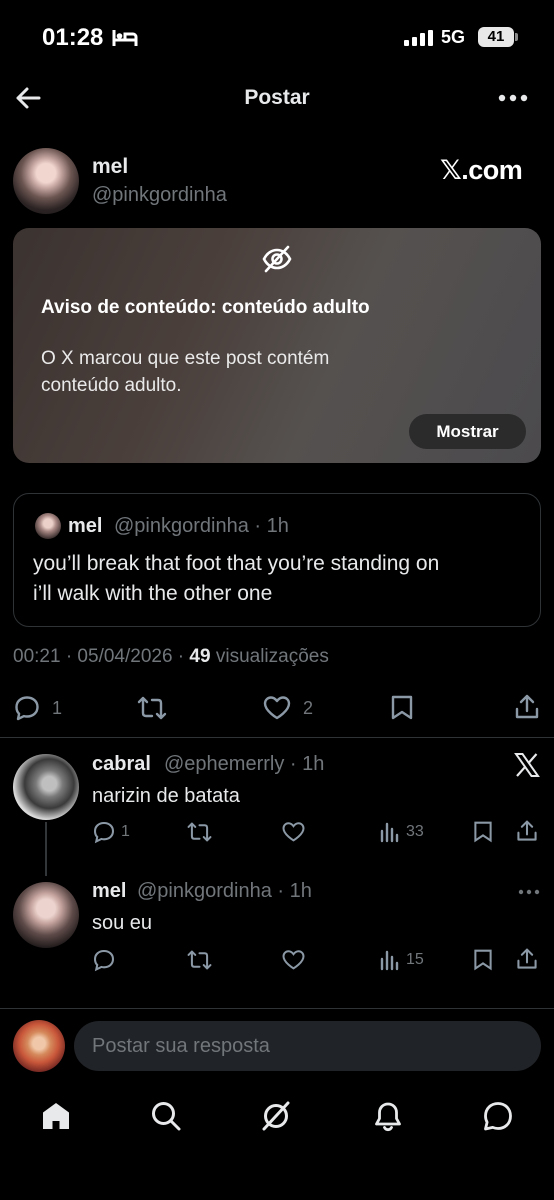  I want to click on composer-avatar, so click(39, 1046).